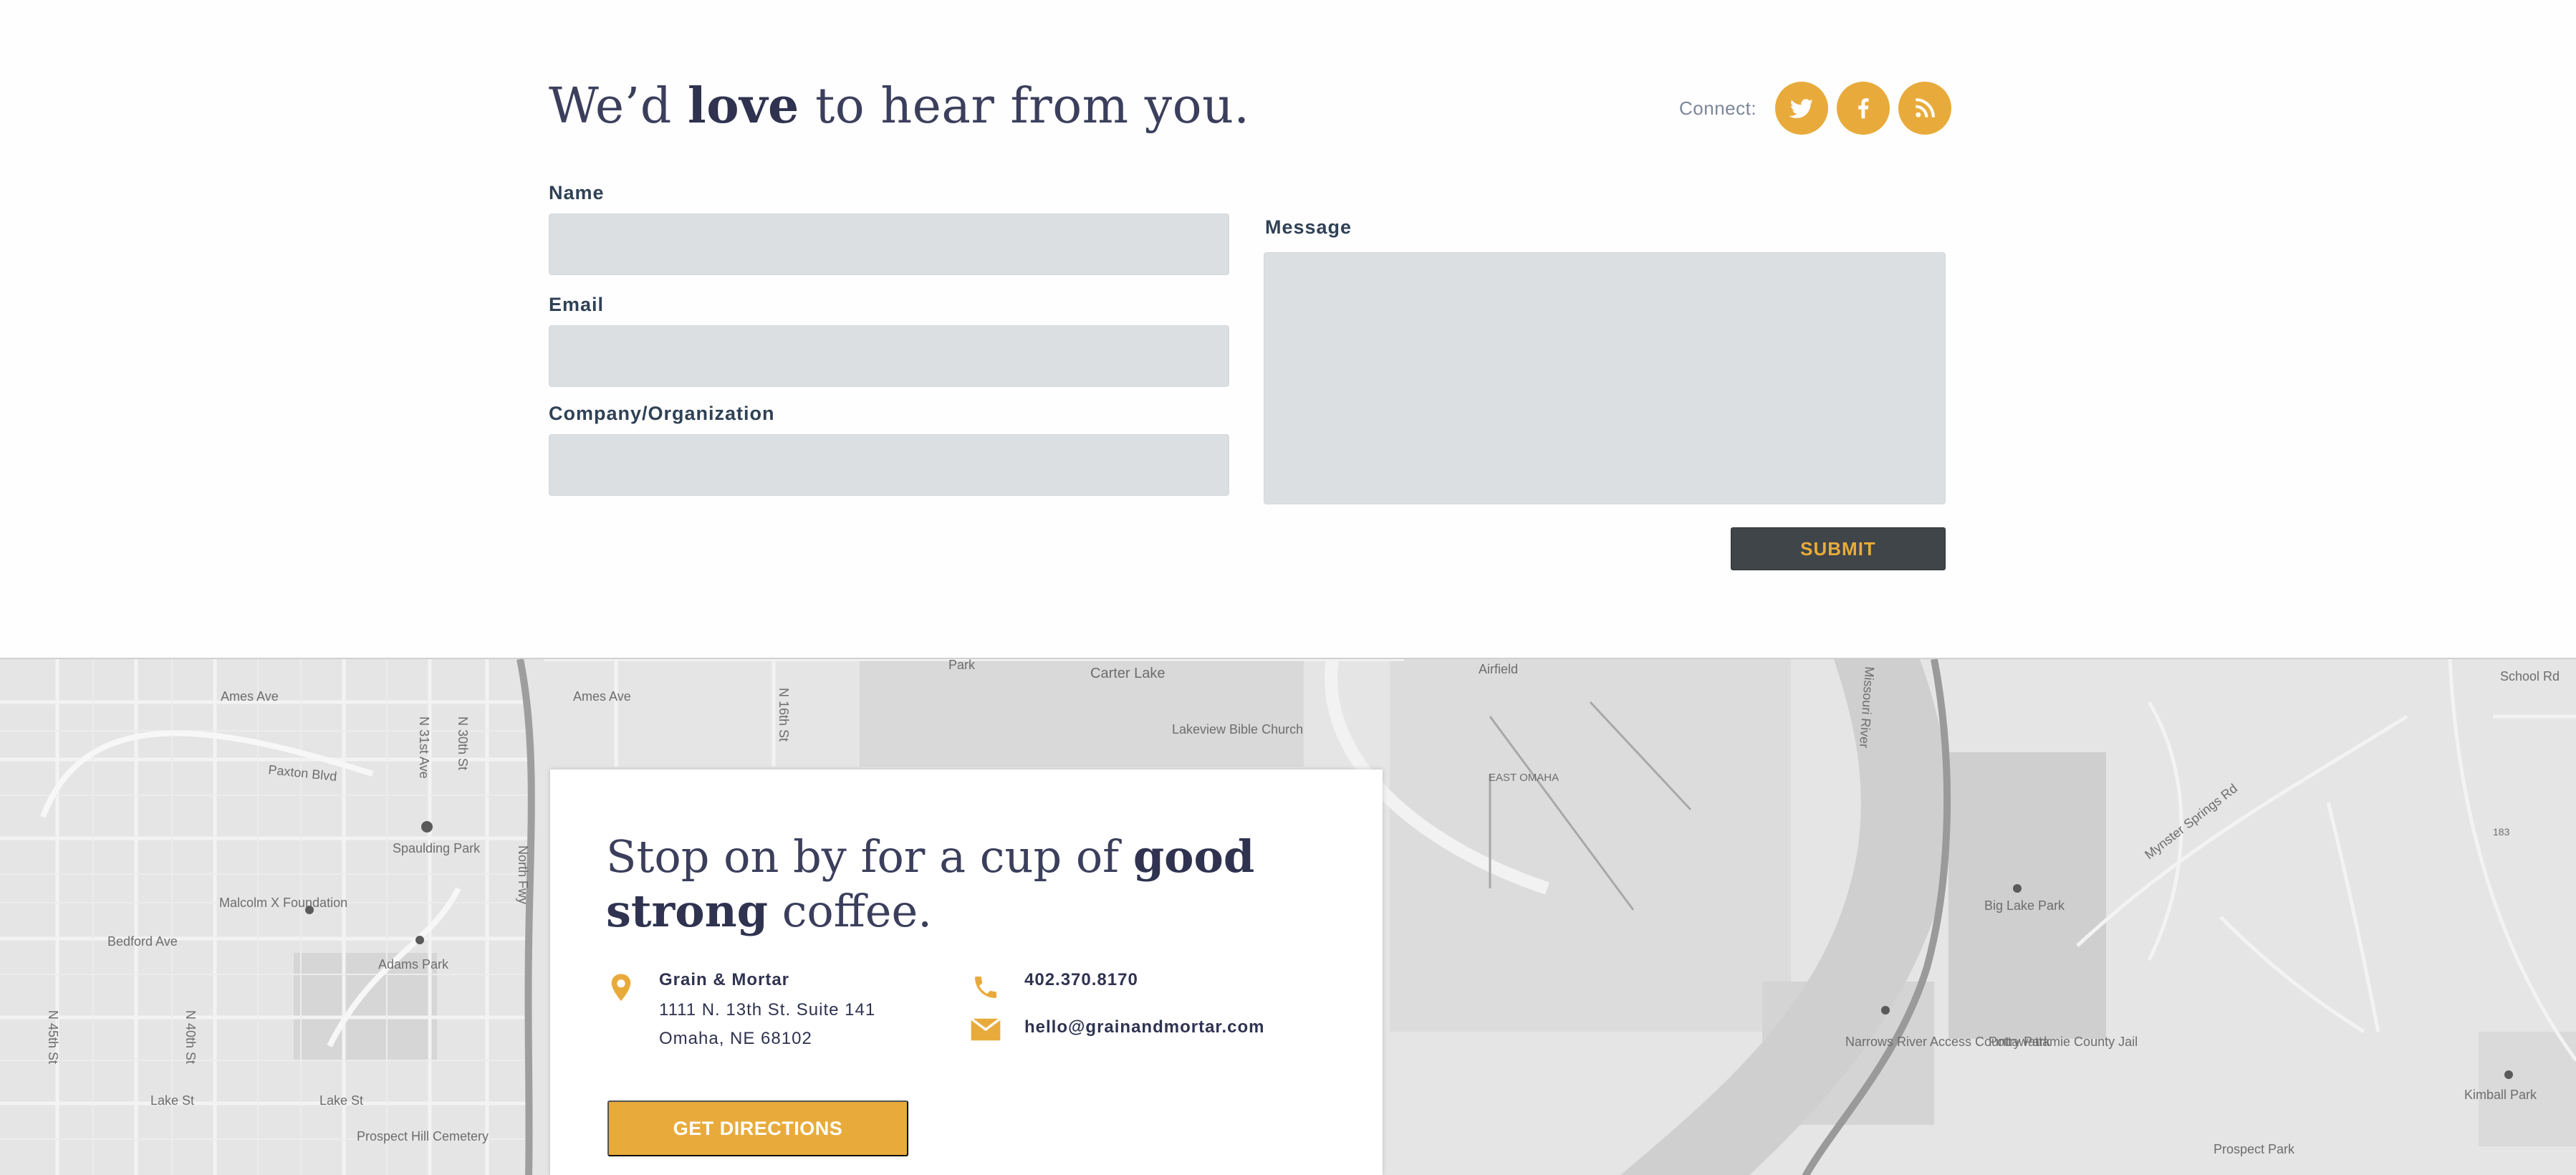 The image size is (2576, 1175). What do you see at coordinates (53, 1037) in the screenshot?
I see `map-label: N 45th St` at bounding box center [53, 1037].